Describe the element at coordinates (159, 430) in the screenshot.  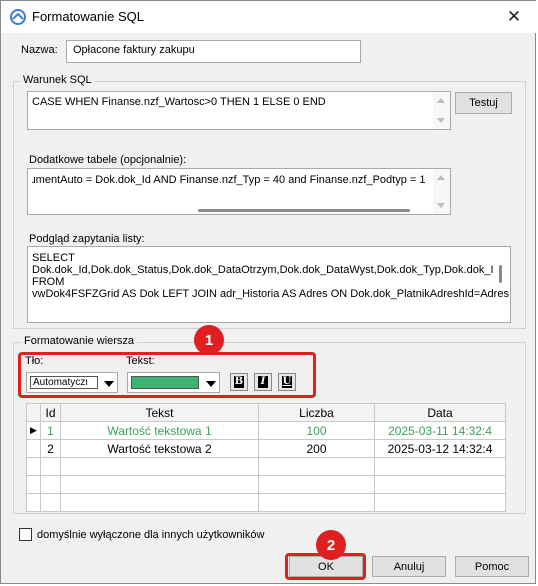
I see `cell-text: Wartość tekstowa 1` at that location.